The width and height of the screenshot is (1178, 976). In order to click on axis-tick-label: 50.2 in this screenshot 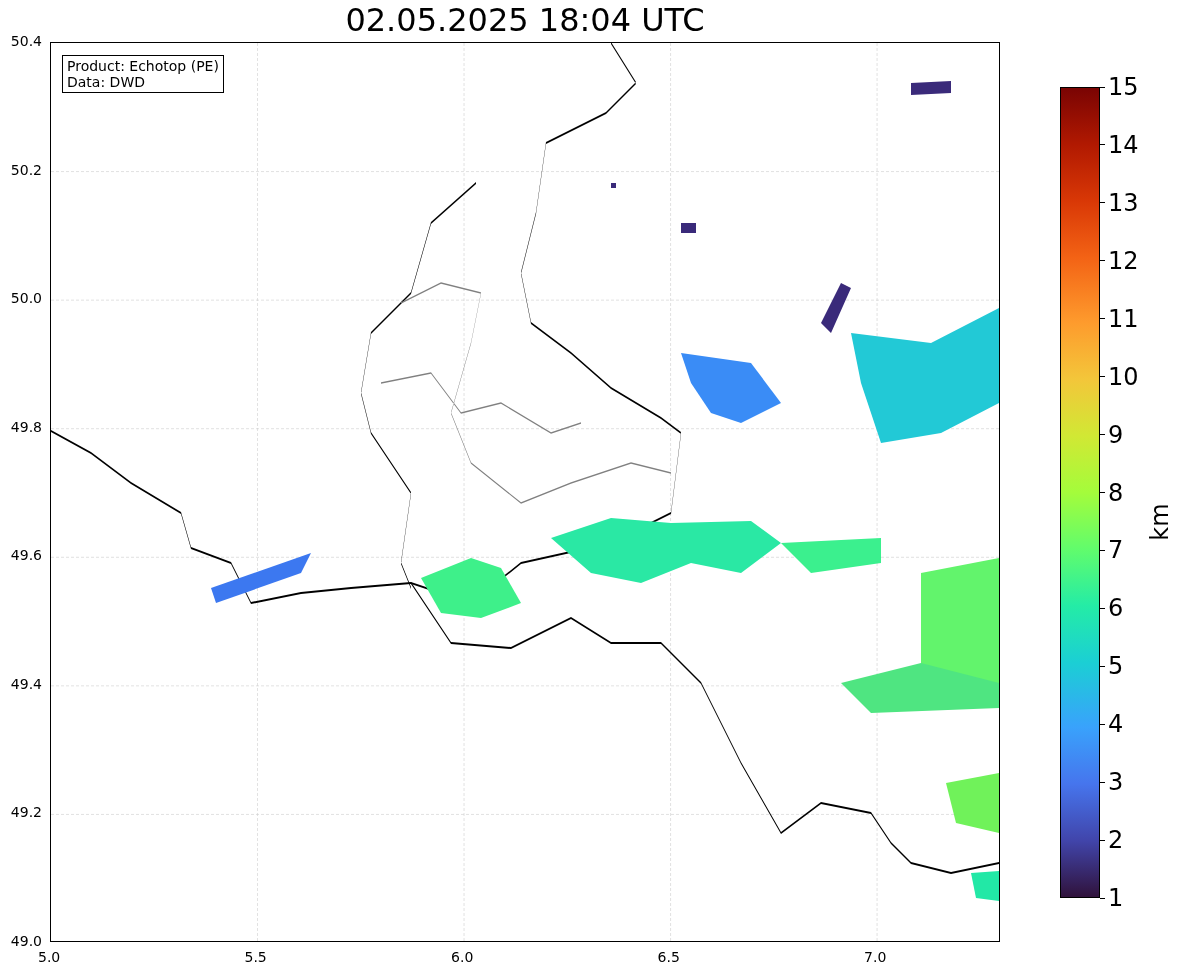, I will do `click(26, 169)`.